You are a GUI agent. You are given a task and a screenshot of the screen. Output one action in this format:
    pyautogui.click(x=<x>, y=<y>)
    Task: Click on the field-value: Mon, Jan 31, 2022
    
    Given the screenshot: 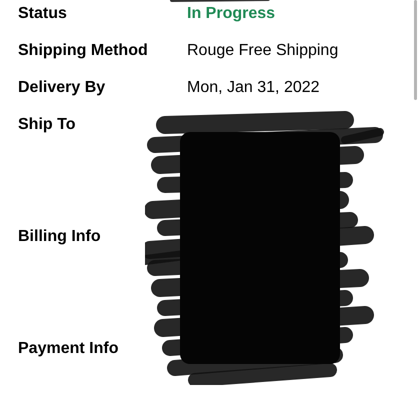 What is the action you would take?
    pyautogui.click(x=253, y=88)
    